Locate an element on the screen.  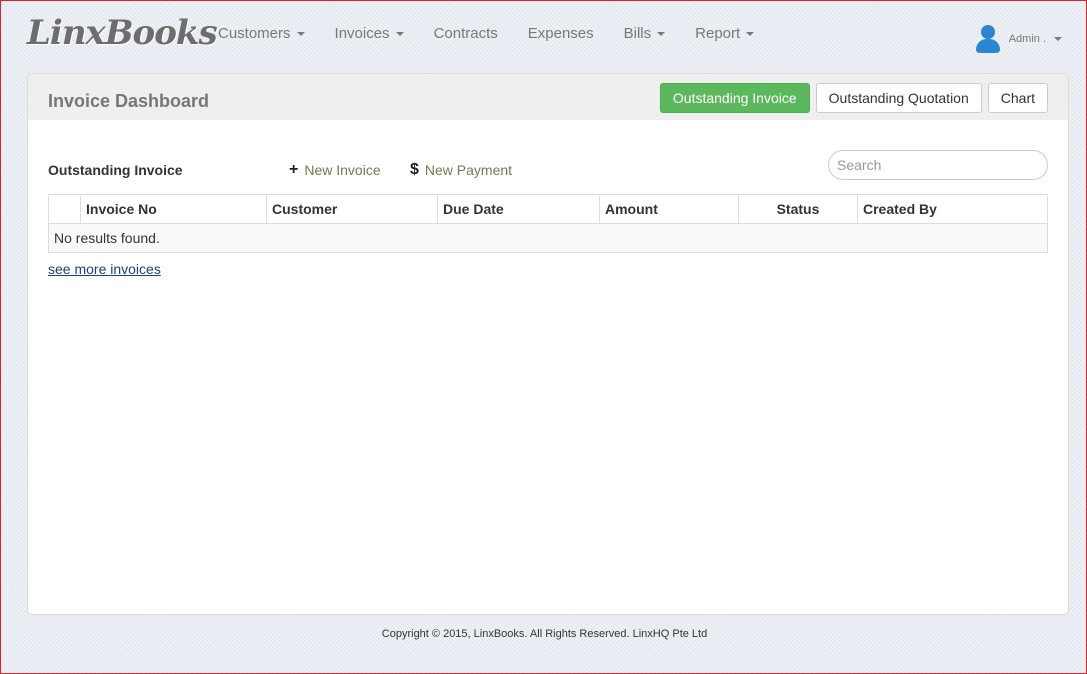
user-name: Admin . is located at coordinates (1027, 39).